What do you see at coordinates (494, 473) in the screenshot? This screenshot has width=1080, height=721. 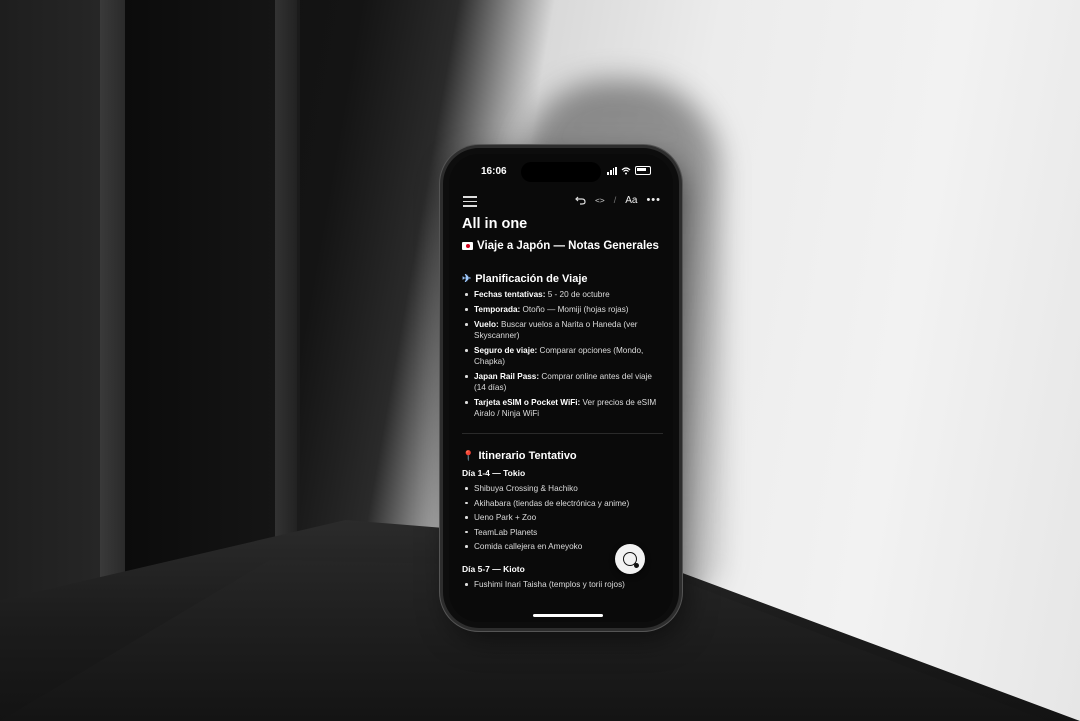 I see `day-label-tokio: Día 1-4 — Tokio` at bounding box center [494, 473].